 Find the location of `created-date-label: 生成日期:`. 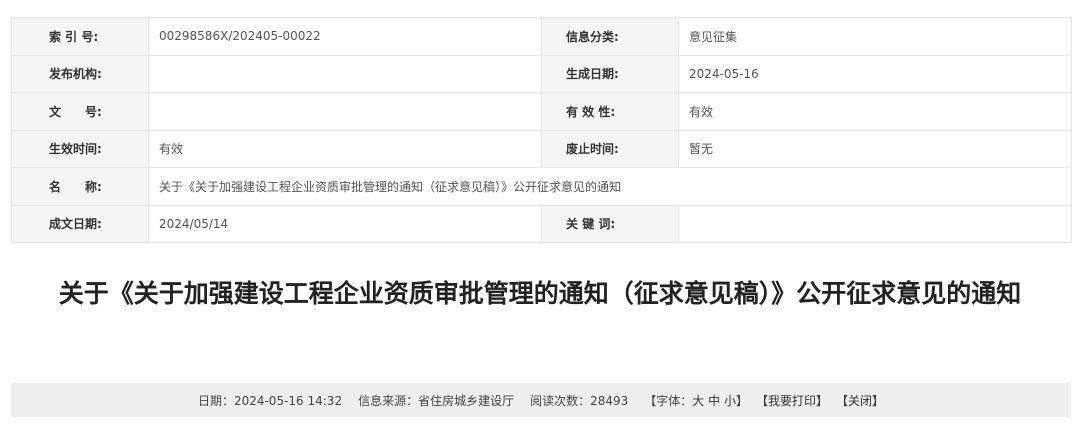

created-date-label: 生成日期: is located at coordinates (610, 73).